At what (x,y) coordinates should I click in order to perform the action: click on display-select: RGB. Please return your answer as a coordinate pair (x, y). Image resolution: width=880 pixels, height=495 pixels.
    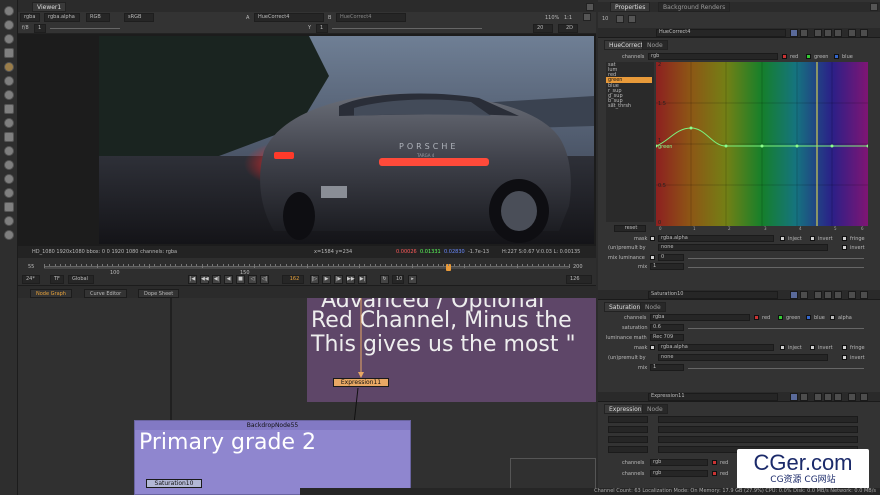
    Looking at the image, I should click on (98, 17).